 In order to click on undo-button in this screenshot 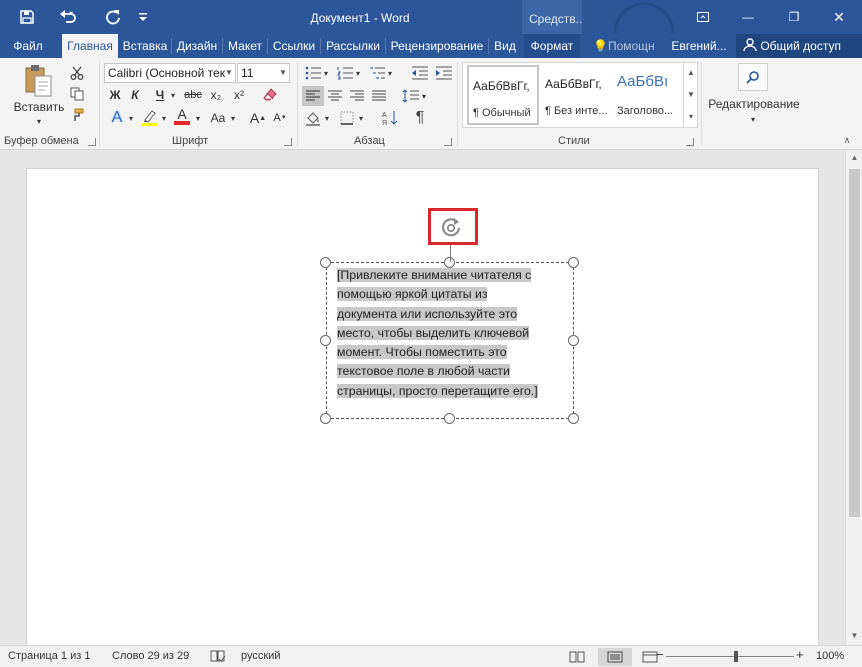, I will do `click(70, 17)`.